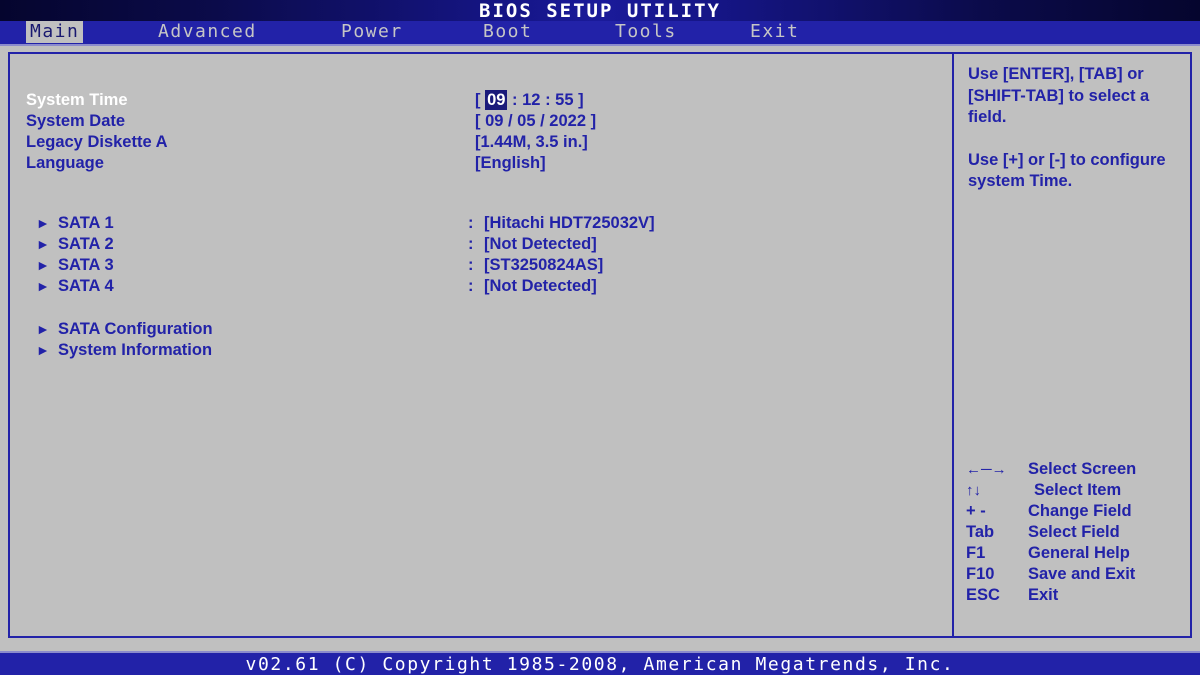 The image size is (1200, 675). Describe the element at coordinates (207, 32) in the screenshot. I see `menu-tab-advanced: Advanced` at that location.